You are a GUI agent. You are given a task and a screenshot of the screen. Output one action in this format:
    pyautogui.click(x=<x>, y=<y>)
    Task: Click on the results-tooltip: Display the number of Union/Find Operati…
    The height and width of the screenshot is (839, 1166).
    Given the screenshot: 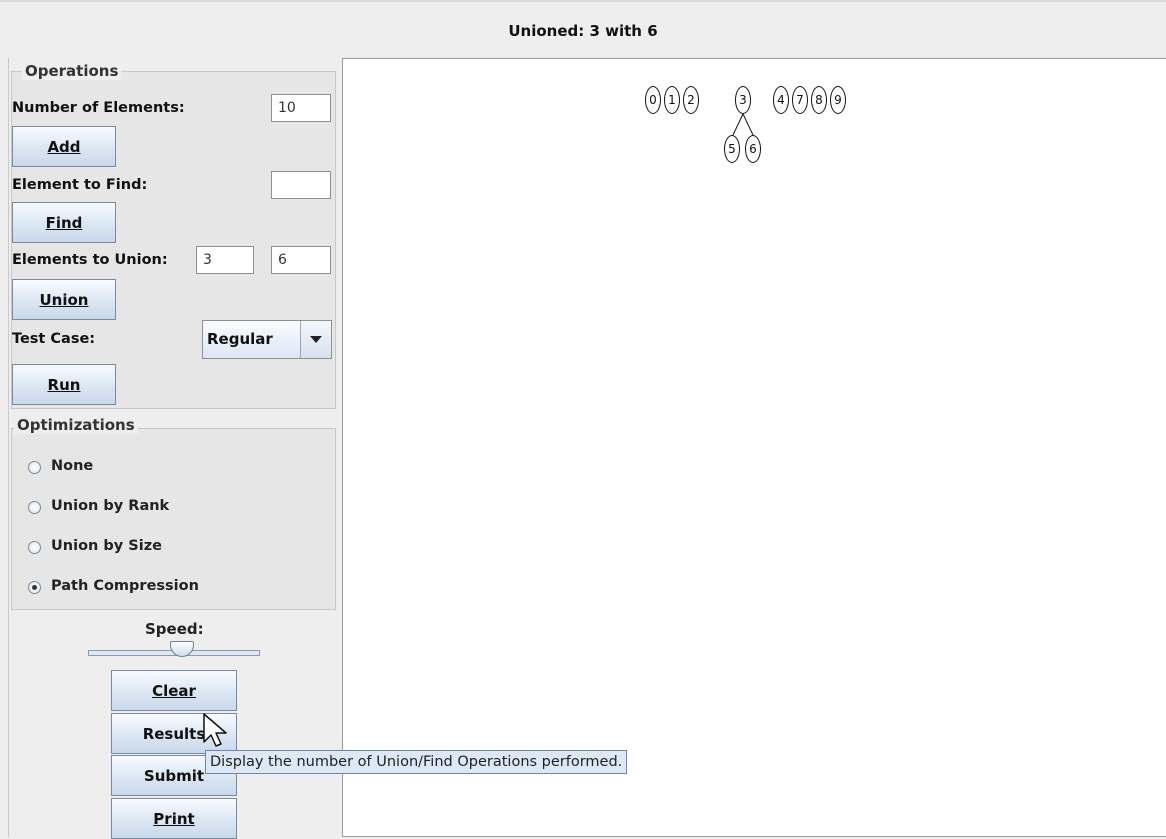 What is the action you would take?
    pyautogui.click(x=416, y=762)
    